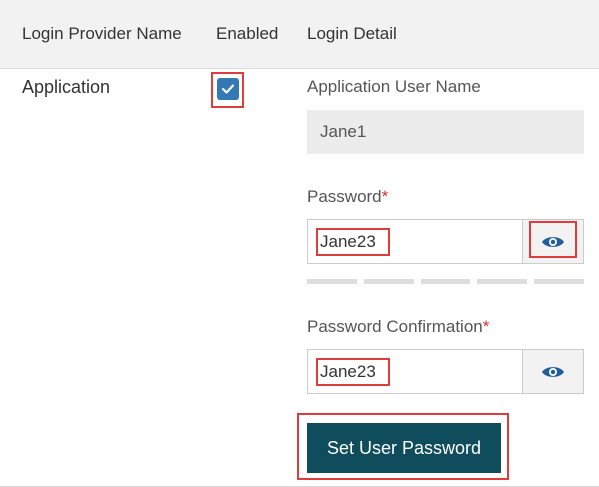 This screenshot has height=487, width=599. Describe the element at coordinates (348, 372) in the screenshot. I see `password-confirm-input: Jane23` at that location.